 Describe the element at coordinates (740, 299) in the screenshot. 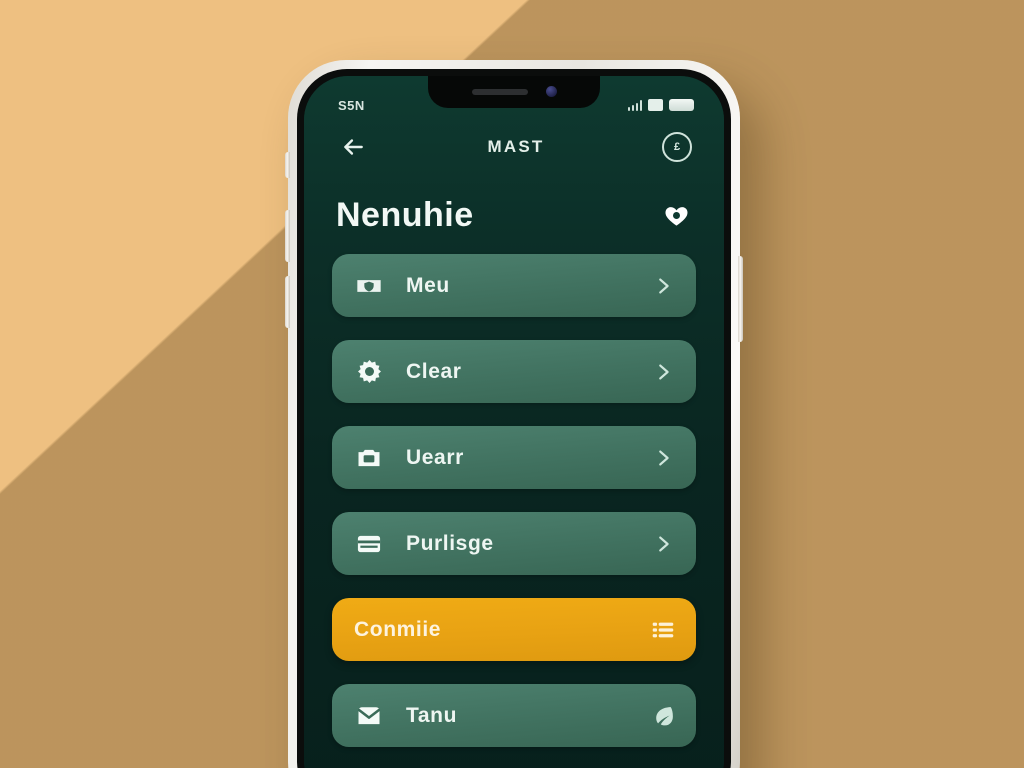

I see `power-button` at that location.